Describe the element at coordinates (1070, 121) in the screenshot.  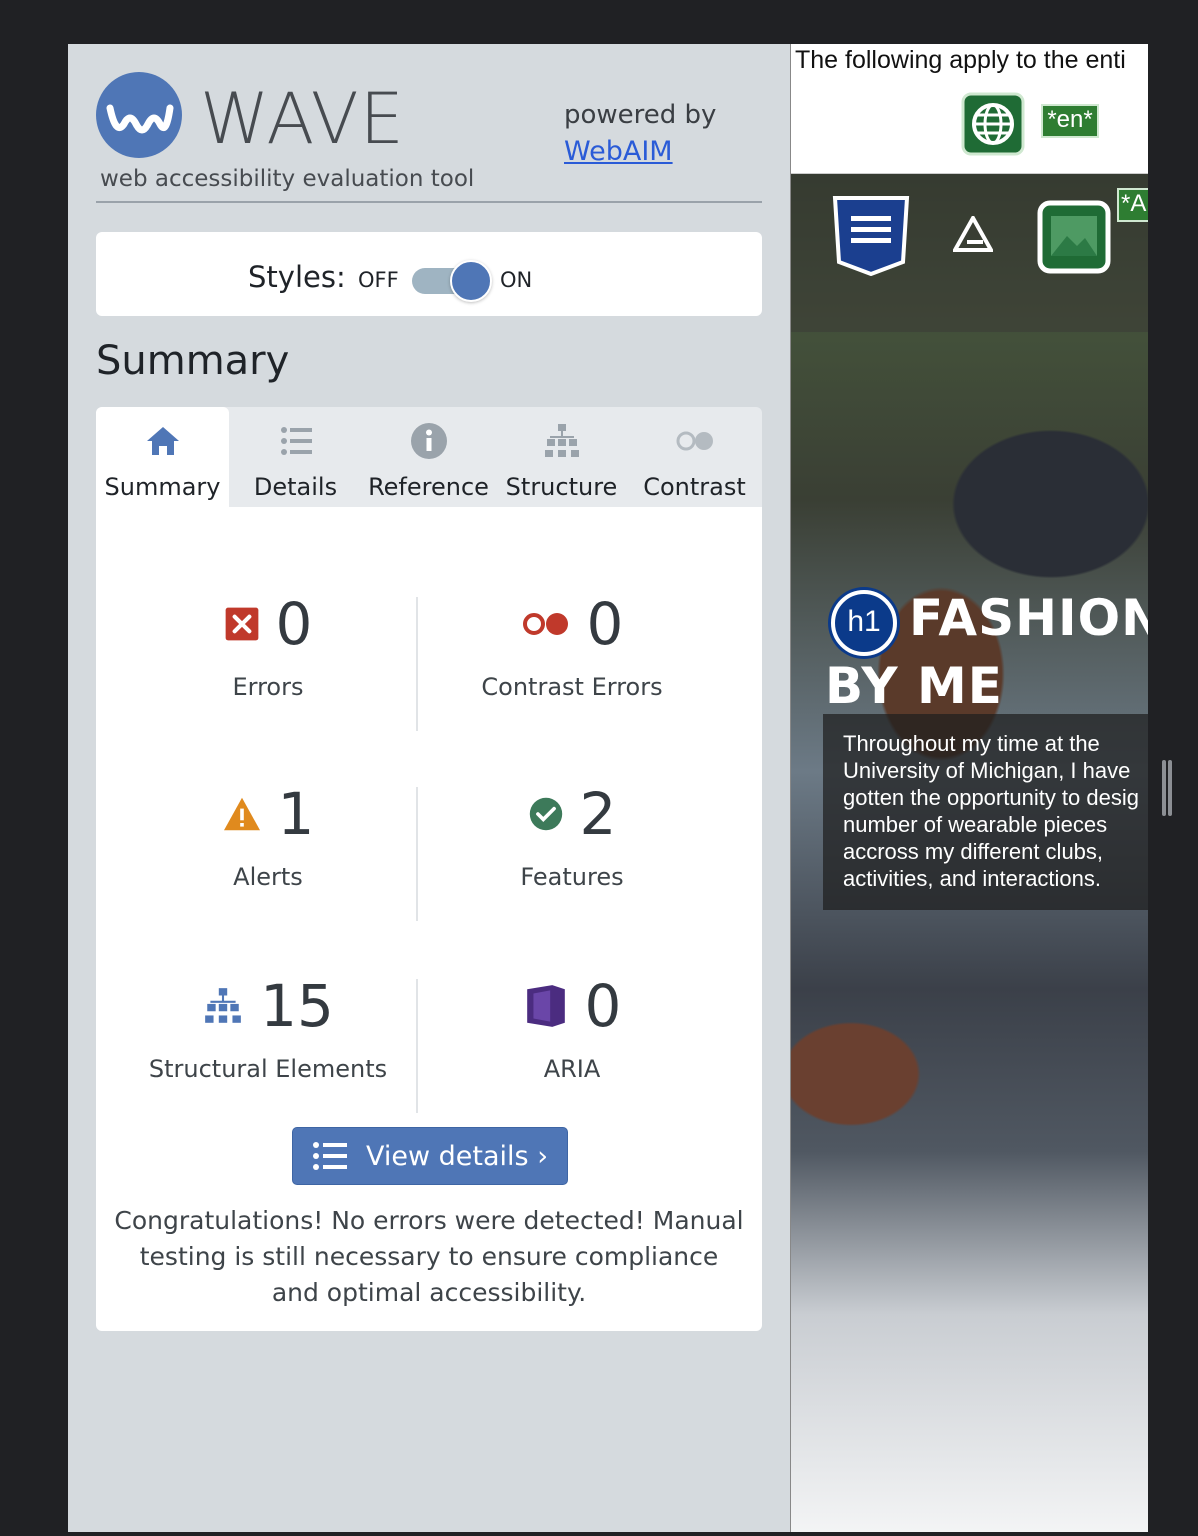
I see `language-badge: *en*` at that location.